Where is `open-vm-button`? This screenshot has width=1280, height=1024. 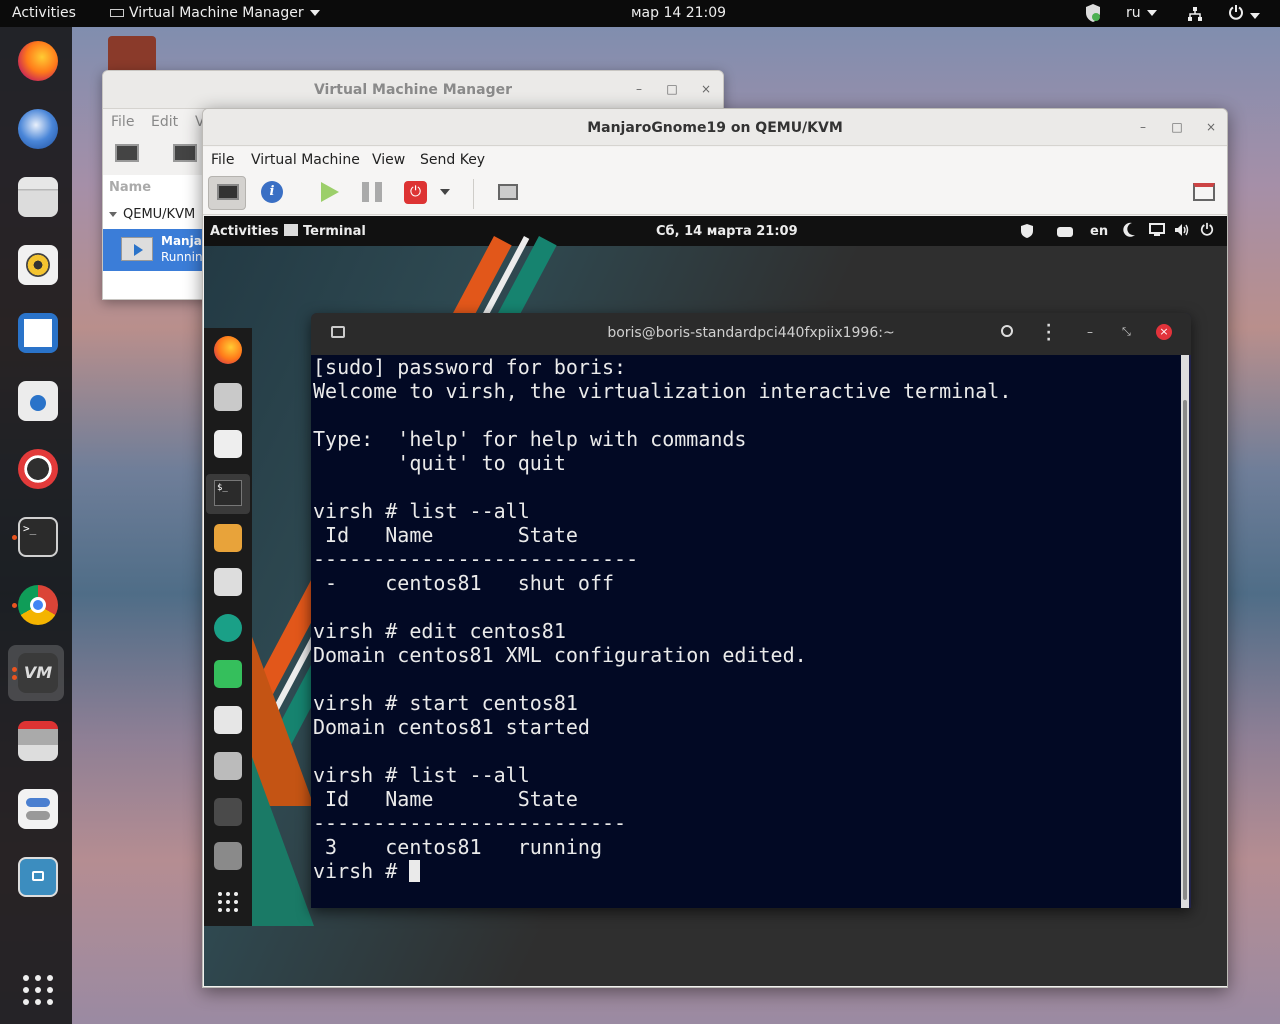 open-vm-button is located at coordinates (185, 154).